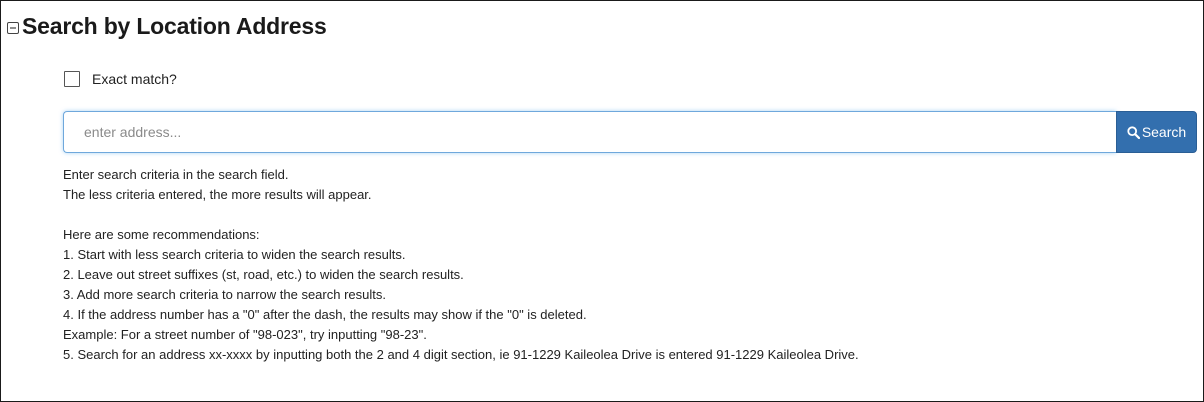 The height and width of the screenshot is (402, 1204). I want to click on search-icon, so click(1133, 132).